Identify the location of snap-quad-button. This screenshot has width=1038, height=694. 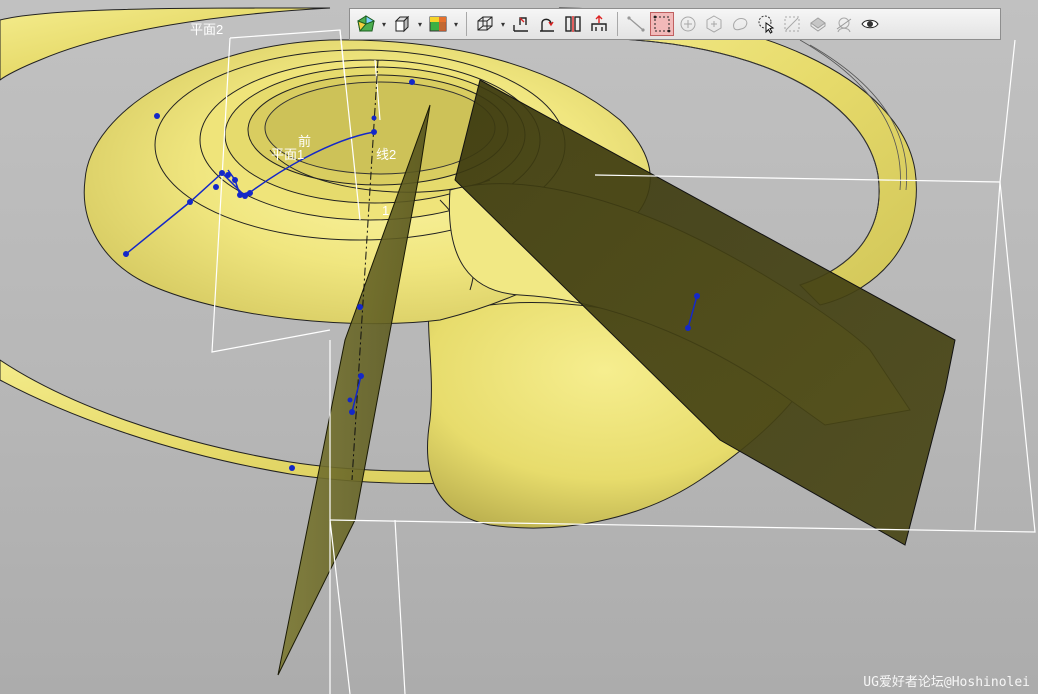
(714, 24).